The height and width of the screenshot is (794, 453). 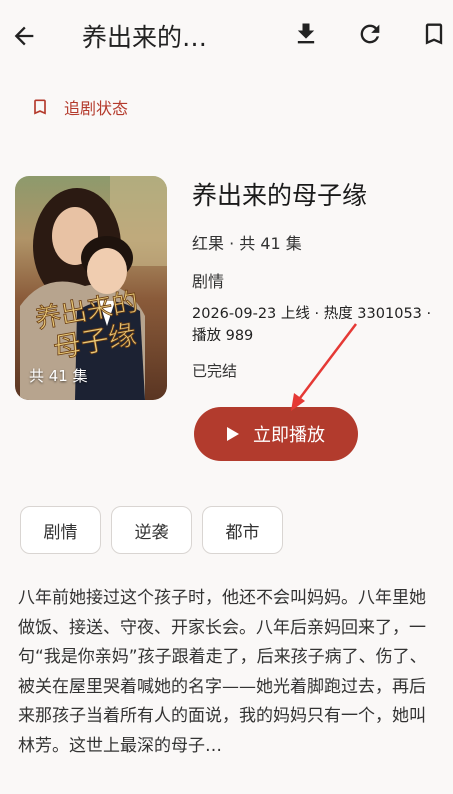 I want to click on play-now-button: 立即播放, so click(x=276, y=434).